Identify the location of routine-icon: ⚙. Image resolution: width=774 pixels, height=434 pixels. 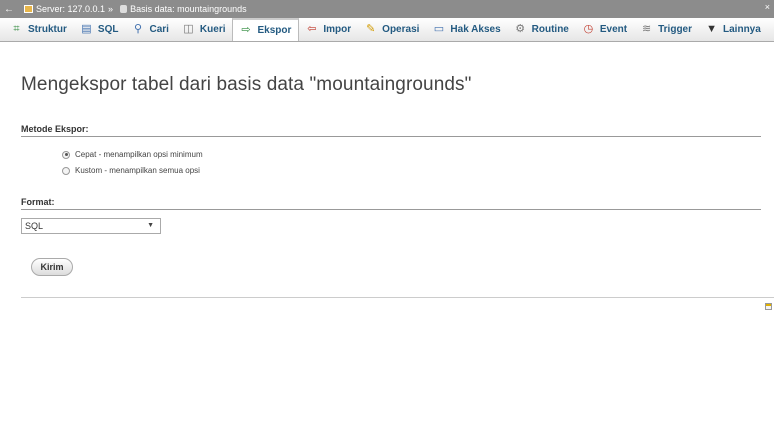
(520, 29).